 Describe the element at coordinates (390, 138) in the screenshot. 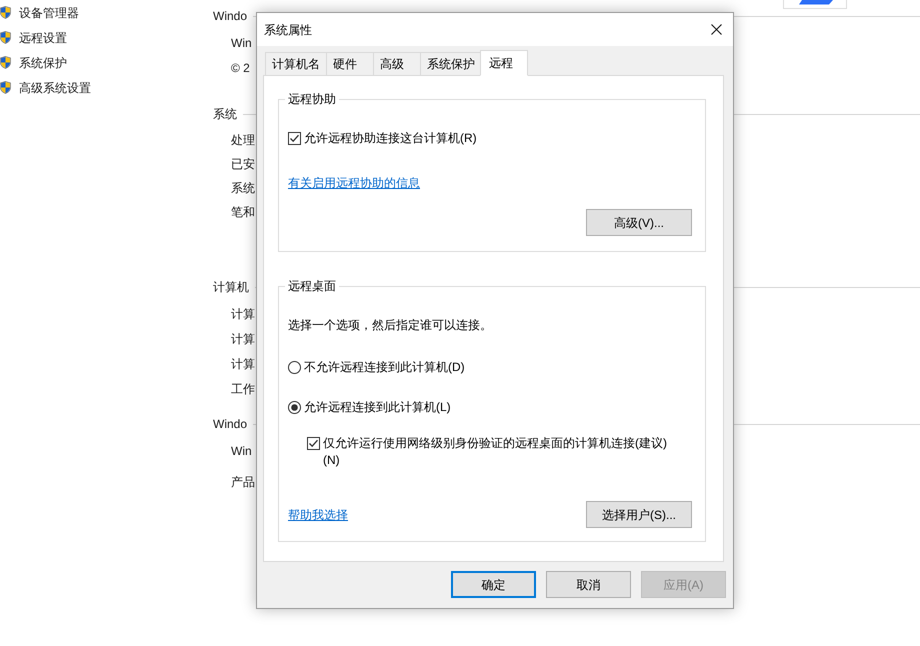

I see `checkbox-label: 允许远程协助连接这台计算机(R)` at that location.